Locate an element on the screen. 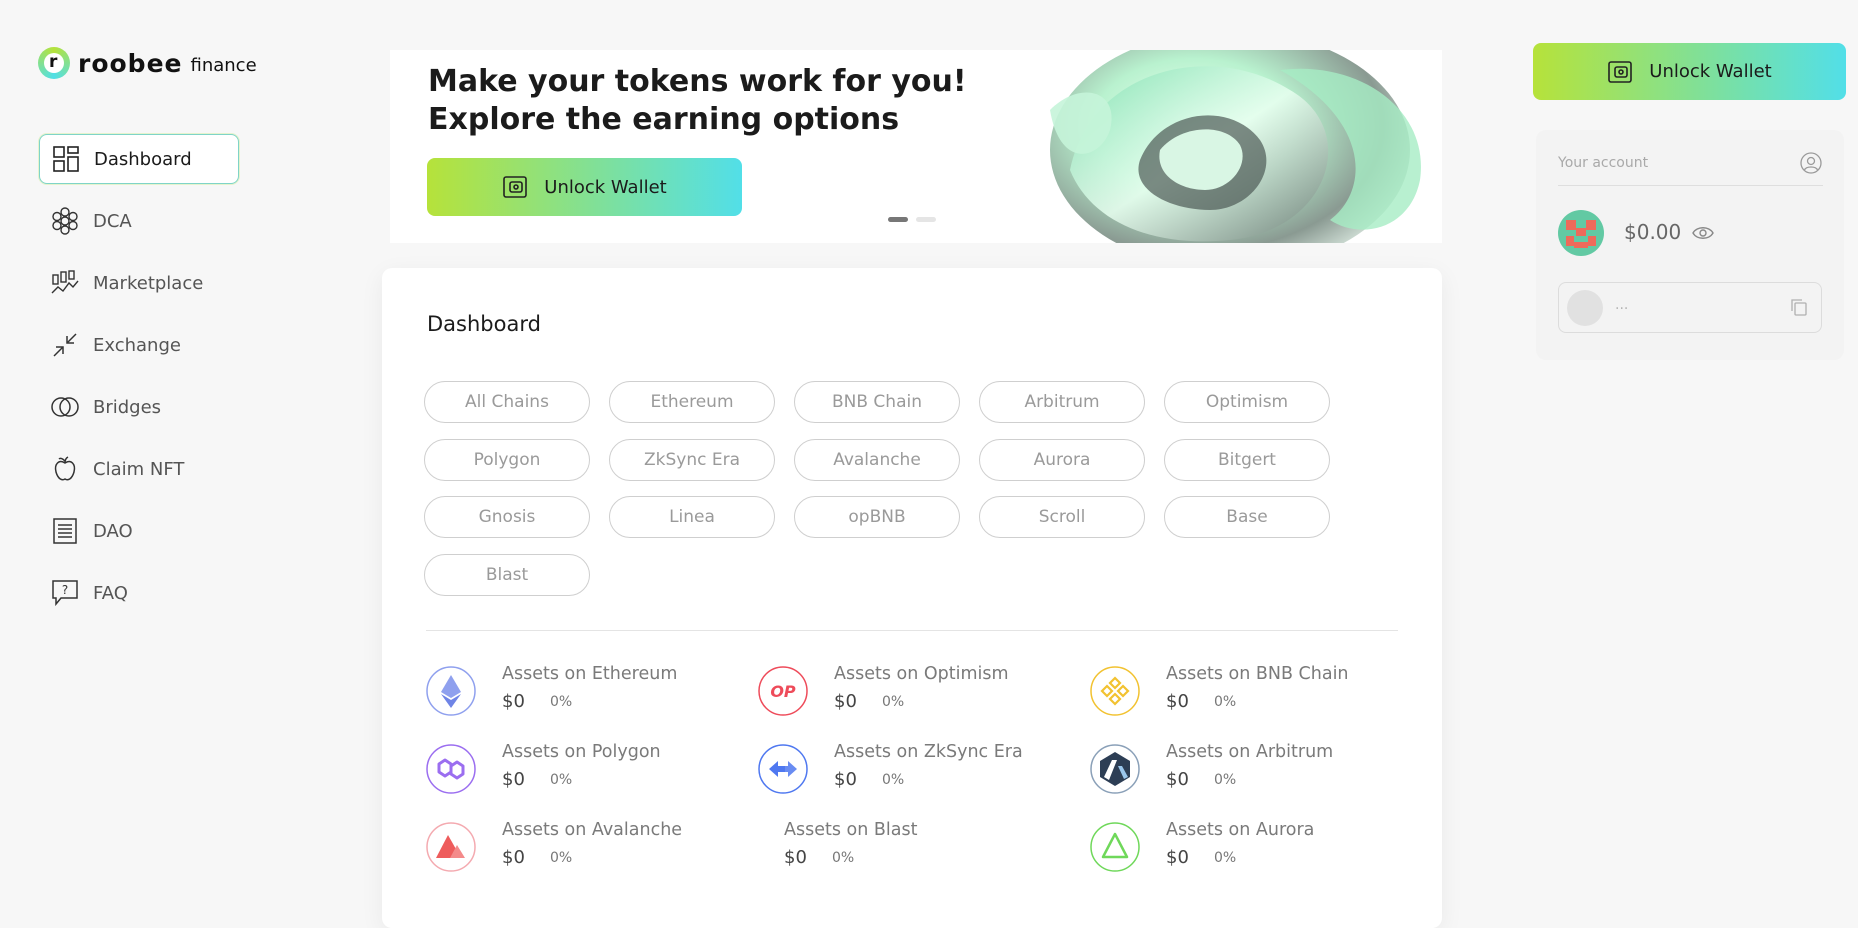 This screenshot has height=928, width=1858. logo: r roobee finance is located at coordinates (147, 63).